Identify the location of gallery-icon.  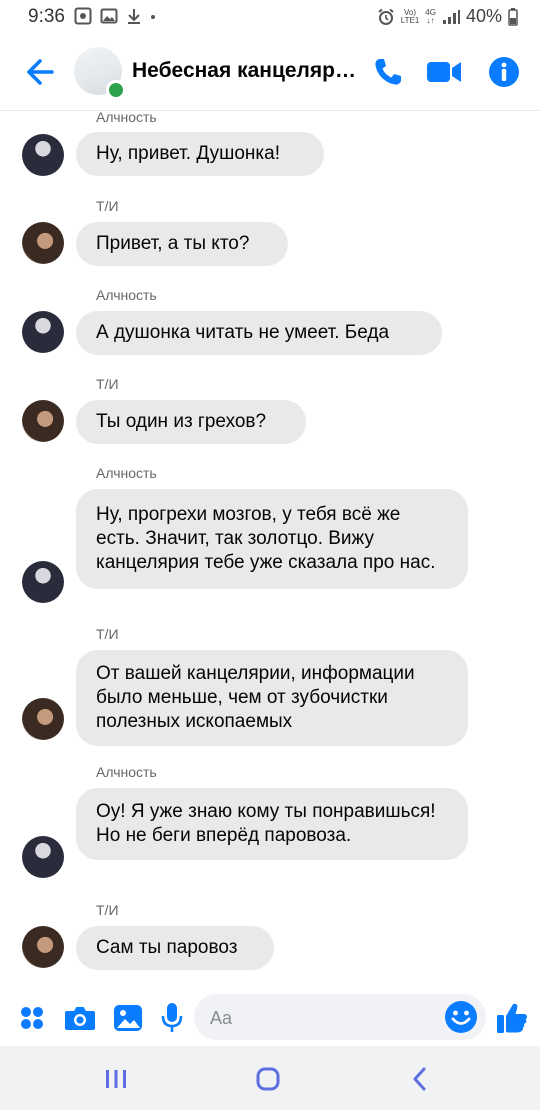
(128, 1018).